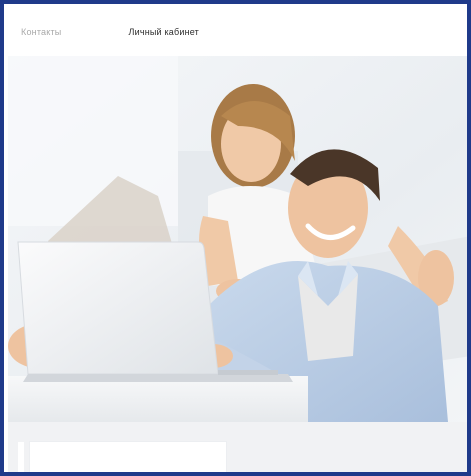 The height and width of the screenshot is (476, 471). I want to click on content-stub, so click(21, 457).